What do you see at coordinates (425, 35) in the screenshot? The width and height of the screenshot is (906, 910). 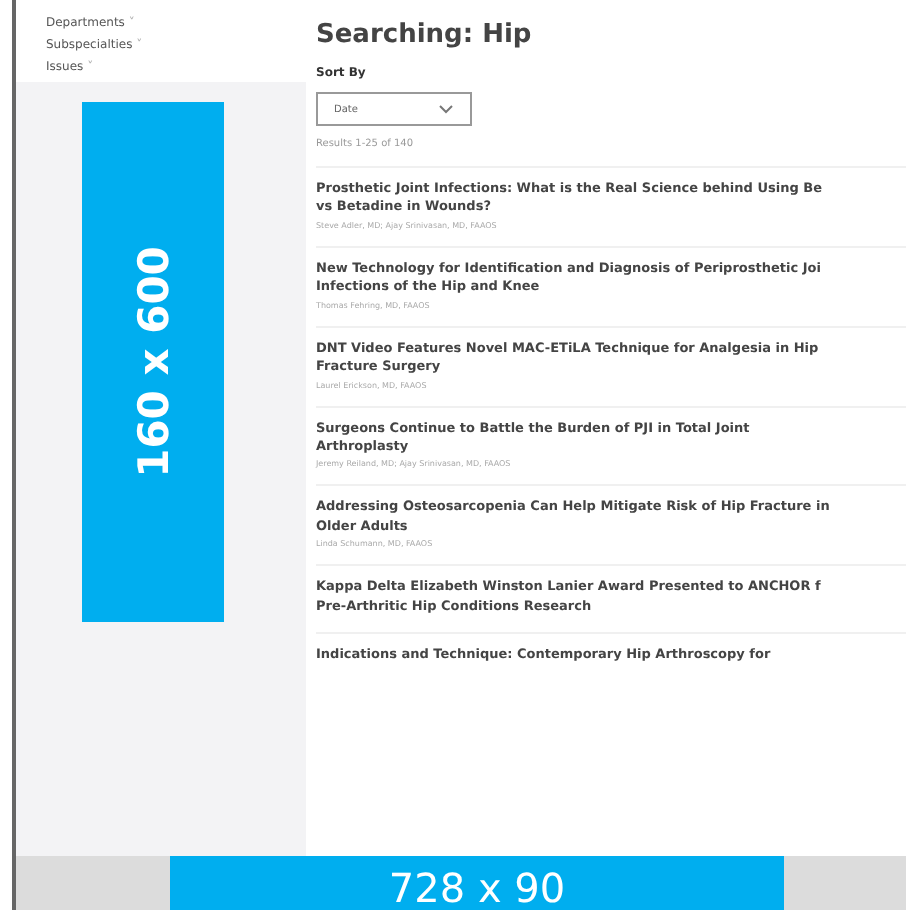 I see `search-title: Searching: Hip` at bounding box center [425, 35].